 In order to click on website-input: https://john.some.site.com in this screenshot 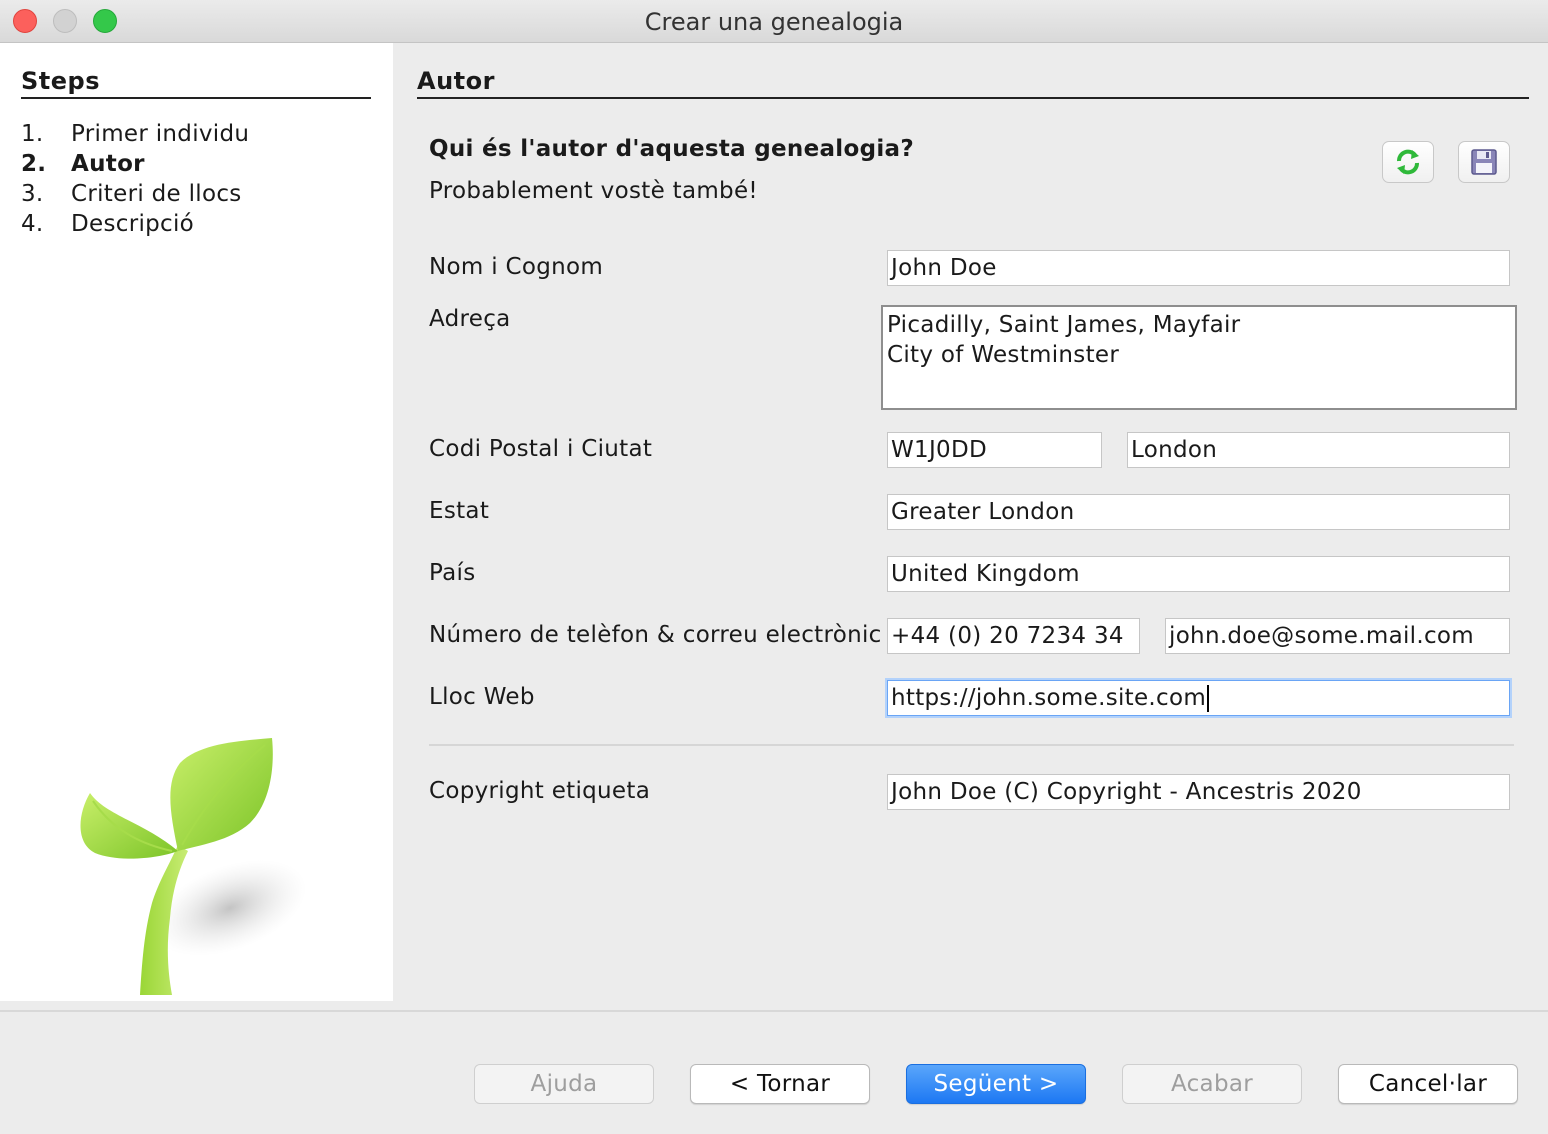, I will do `click(1198, 698)`.